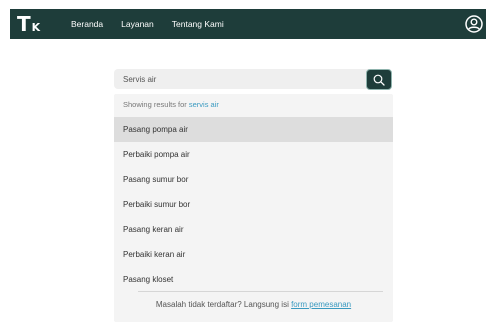 The height and width of the screenshot is (325, 486). I want to click on result-label: Perbaiki keran air, so click(154, 254).